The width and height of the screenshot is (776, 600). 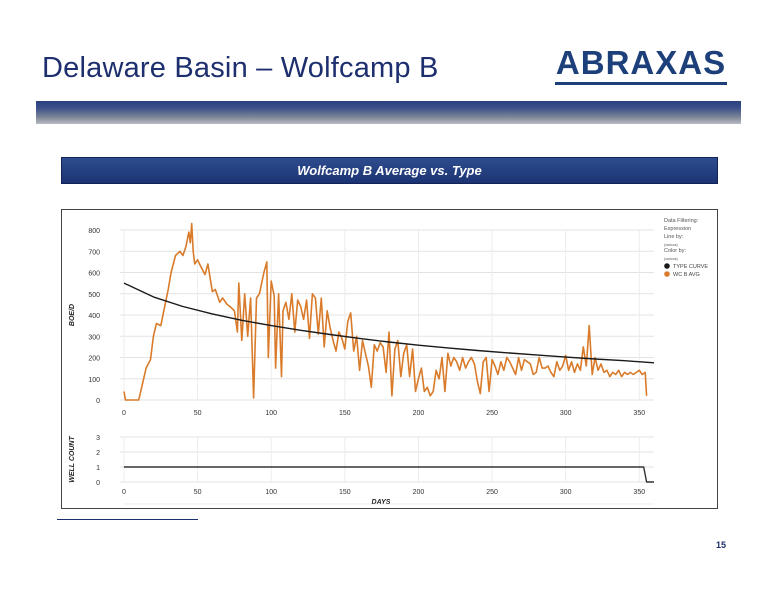 I want to click on y-tick-label: 100, so click(x=94, y=380).